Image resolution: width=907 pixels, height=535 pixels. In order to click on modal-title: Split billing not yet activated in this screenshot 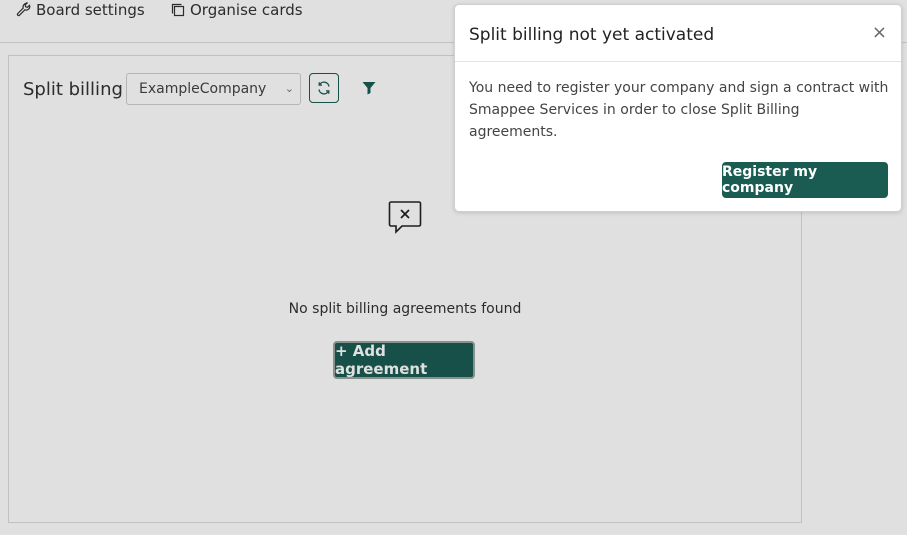, I will do `click(592, 35)`.